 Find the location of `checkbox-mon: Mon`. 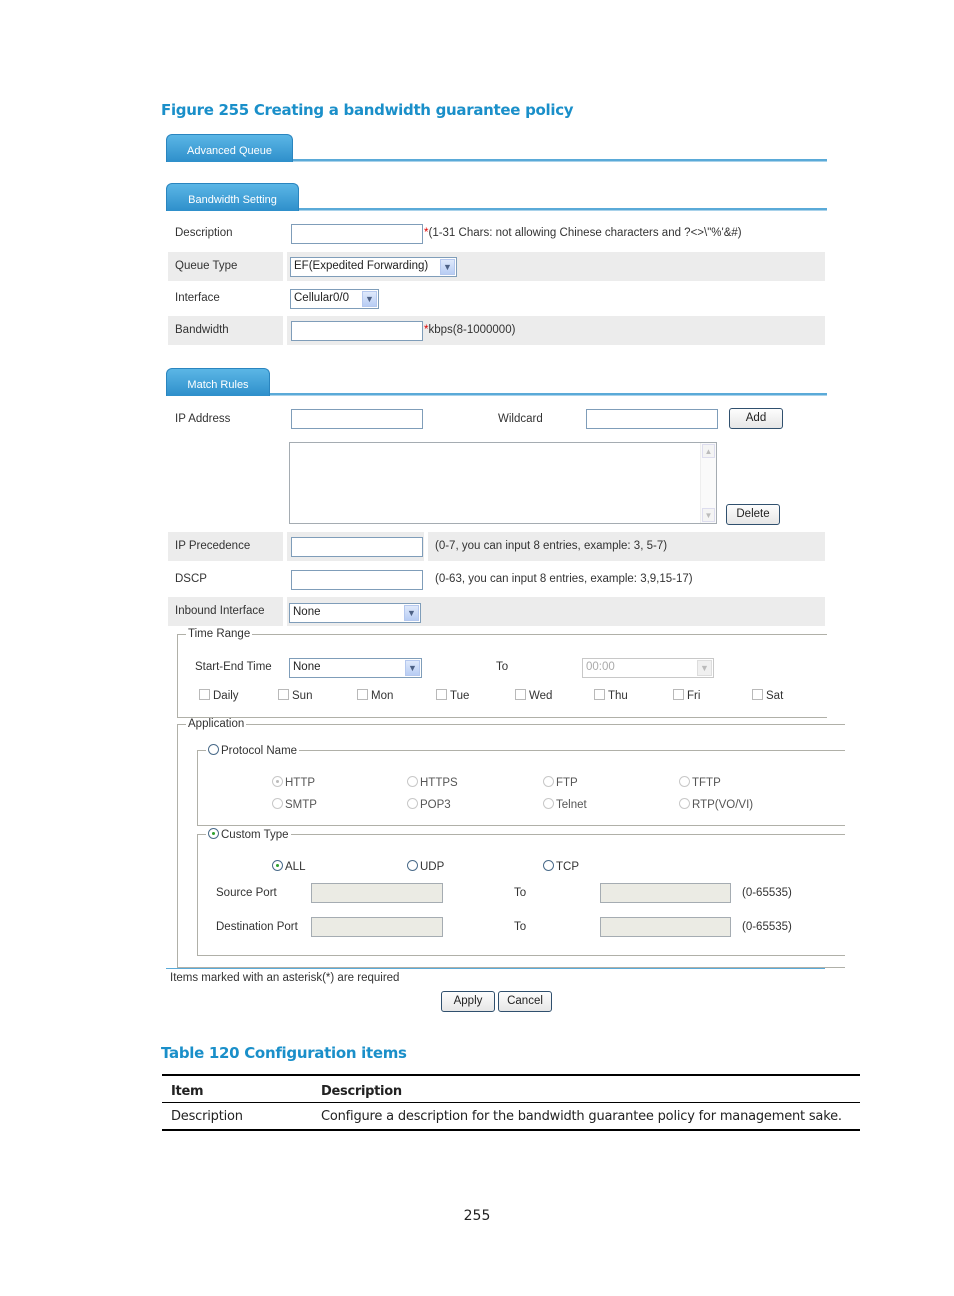

checkbox-mon: Mon is located at coordinates (375, 695).